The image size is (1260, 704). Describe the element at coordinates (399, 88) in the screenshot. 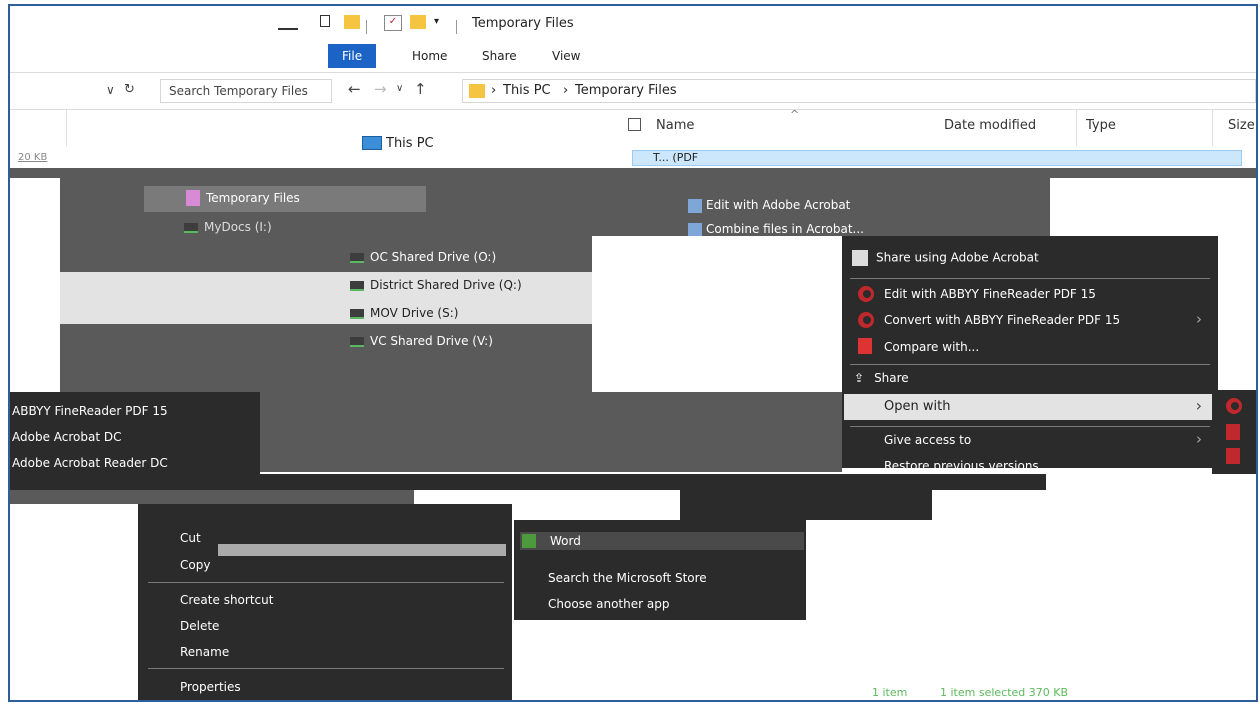

I see `recent-dropdown-icon: ∨` at that location.